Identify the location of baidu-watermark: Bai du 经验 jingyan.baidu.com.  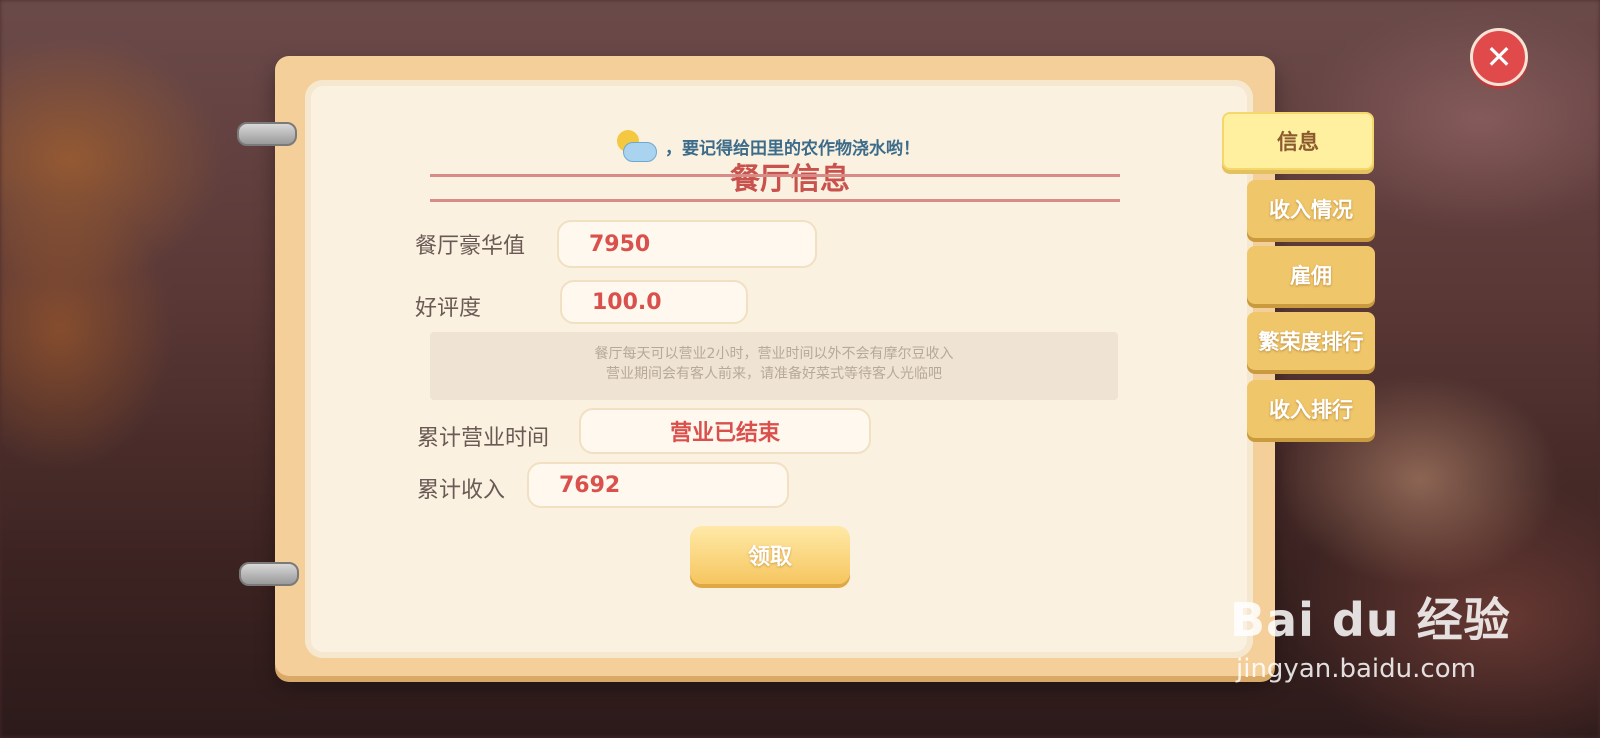
(1370, 634).